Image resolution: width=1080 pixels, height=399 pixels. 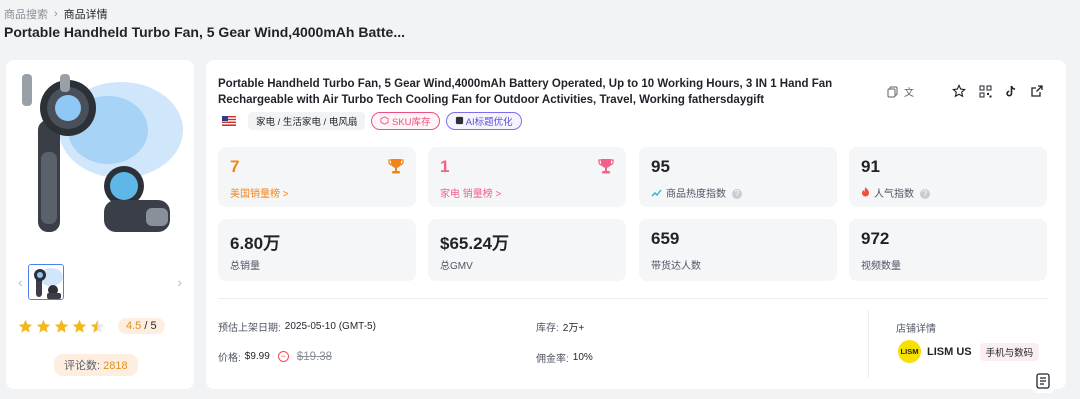 I want to click on tiktok-icon, so click(x=1011, y=91).